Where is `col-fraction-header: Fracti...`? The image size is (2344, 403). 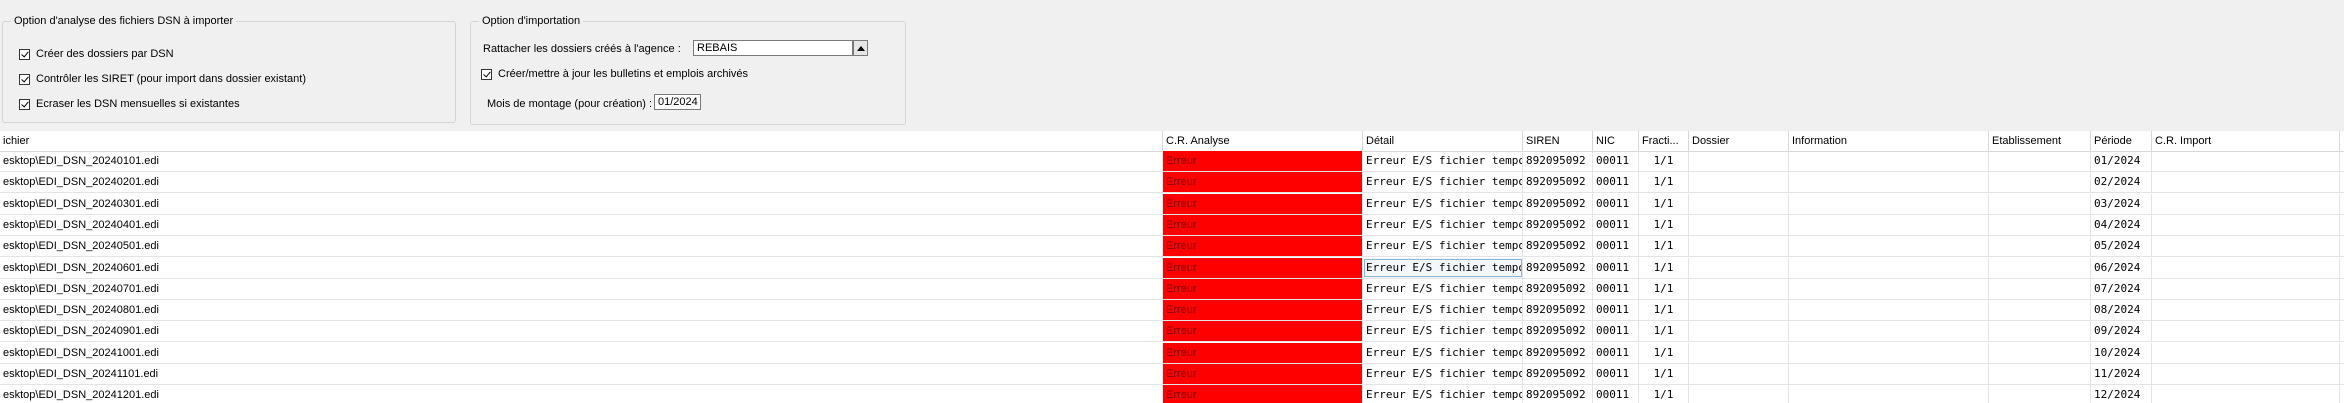
col-fraction-header: Fracti... is located at coordinates (1664, 141).